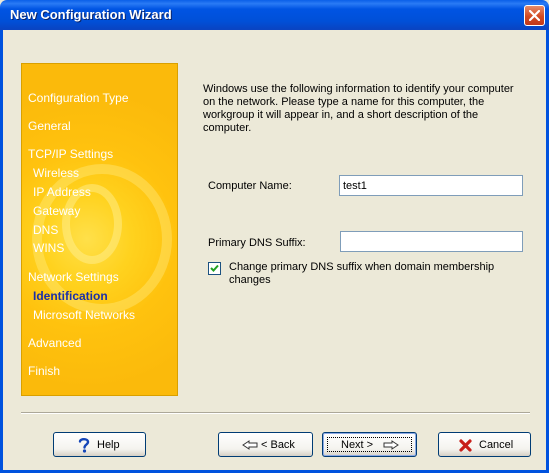 The height and width of the screenshot is (473, 549). Describe the element at coordinates (49, 126) in the screenshot. I see `sidebar-item-general: General` at that location.